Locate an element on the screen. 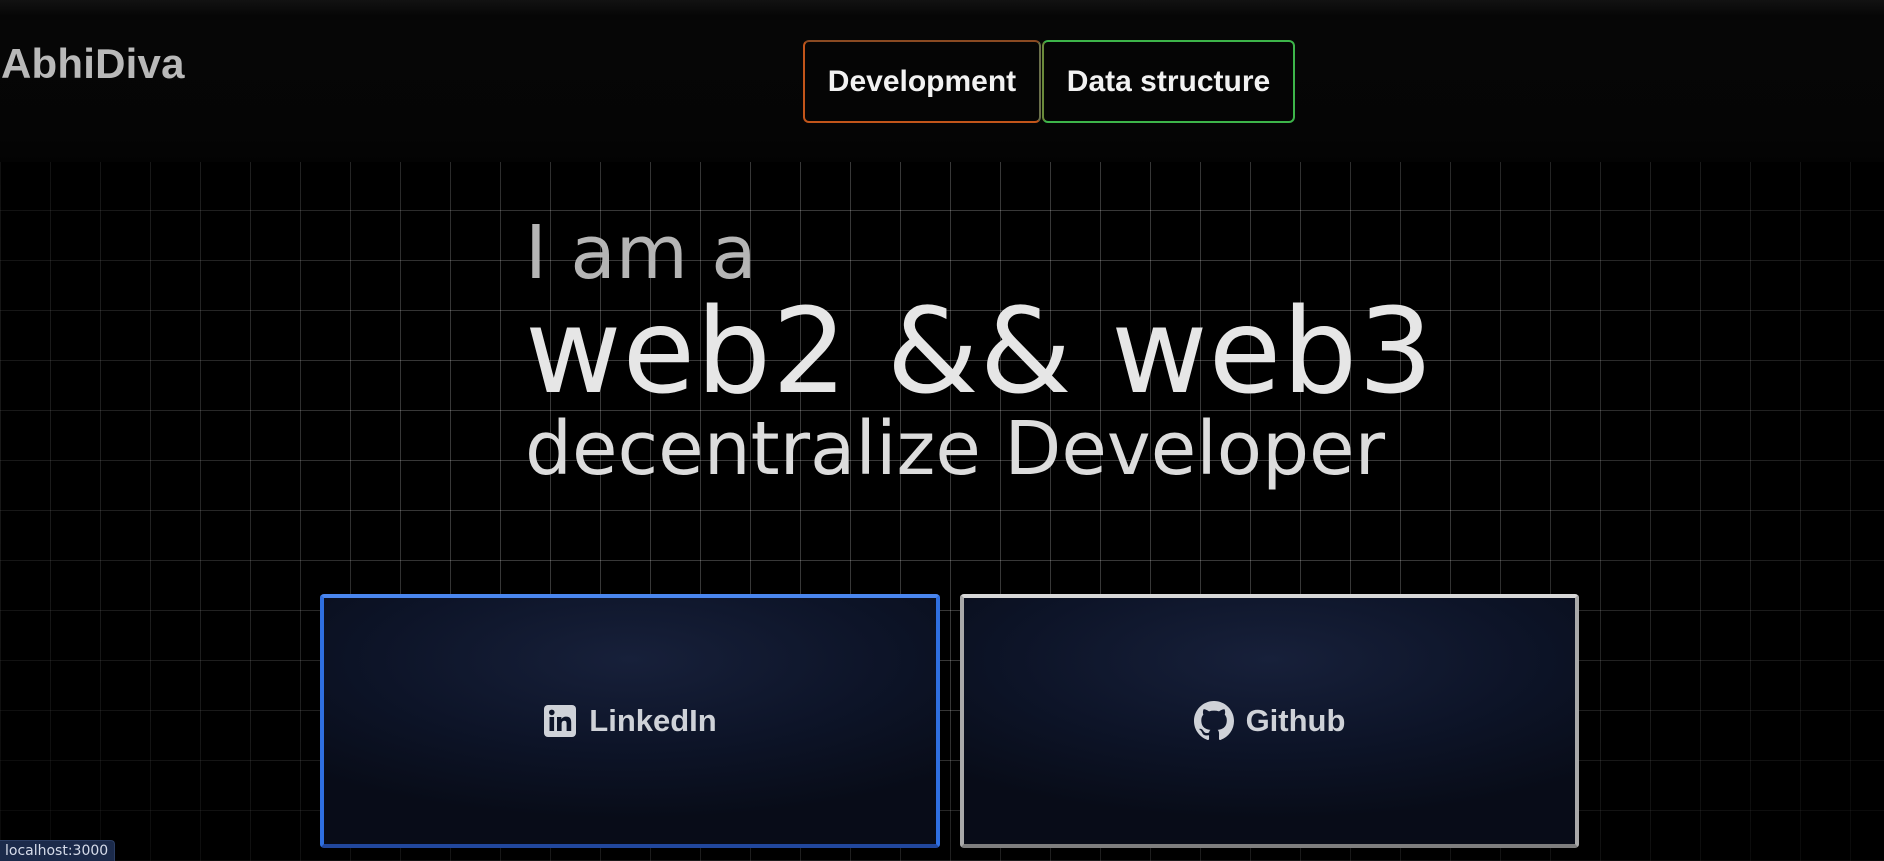 This screenshot has width=1884, height=861. hero-subtitle: decentralize Developer is located at coordinates (955, 449).